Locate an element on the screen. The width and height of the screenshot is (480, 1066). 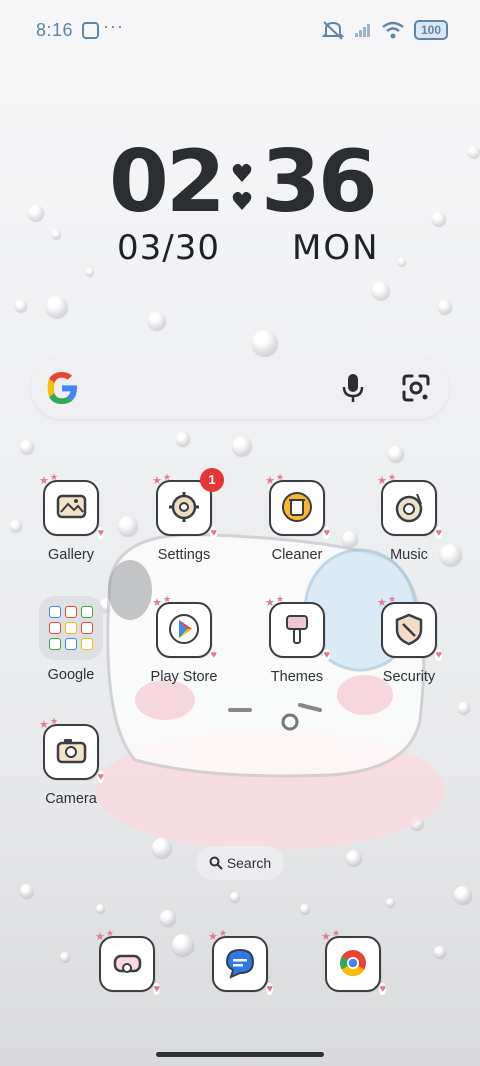
search-icon is located at coordinates (216, 863).